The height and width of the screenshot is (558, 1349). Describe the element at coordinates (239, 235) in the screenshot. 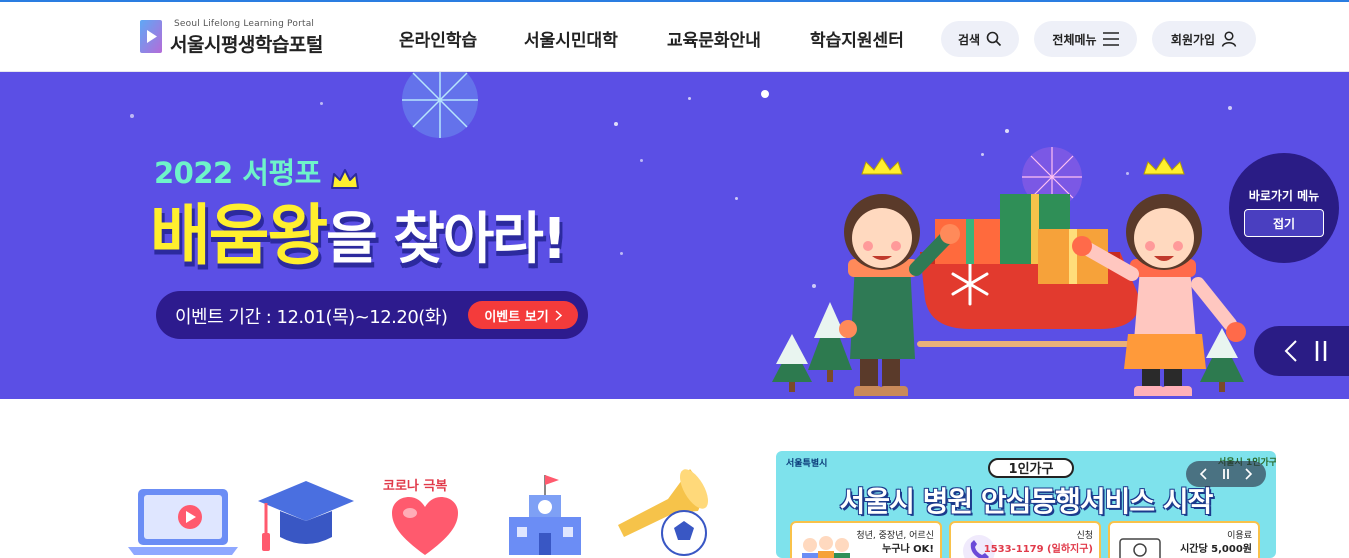

I see `banner-title-highlight: 배움왕` at that location.